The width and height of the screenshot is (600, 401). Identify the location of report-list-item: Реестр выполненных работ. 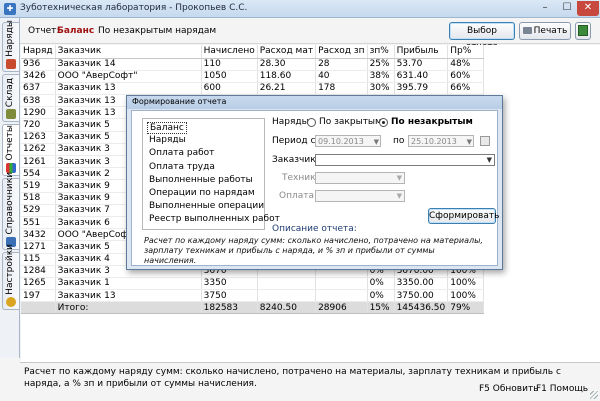
(214, 219).